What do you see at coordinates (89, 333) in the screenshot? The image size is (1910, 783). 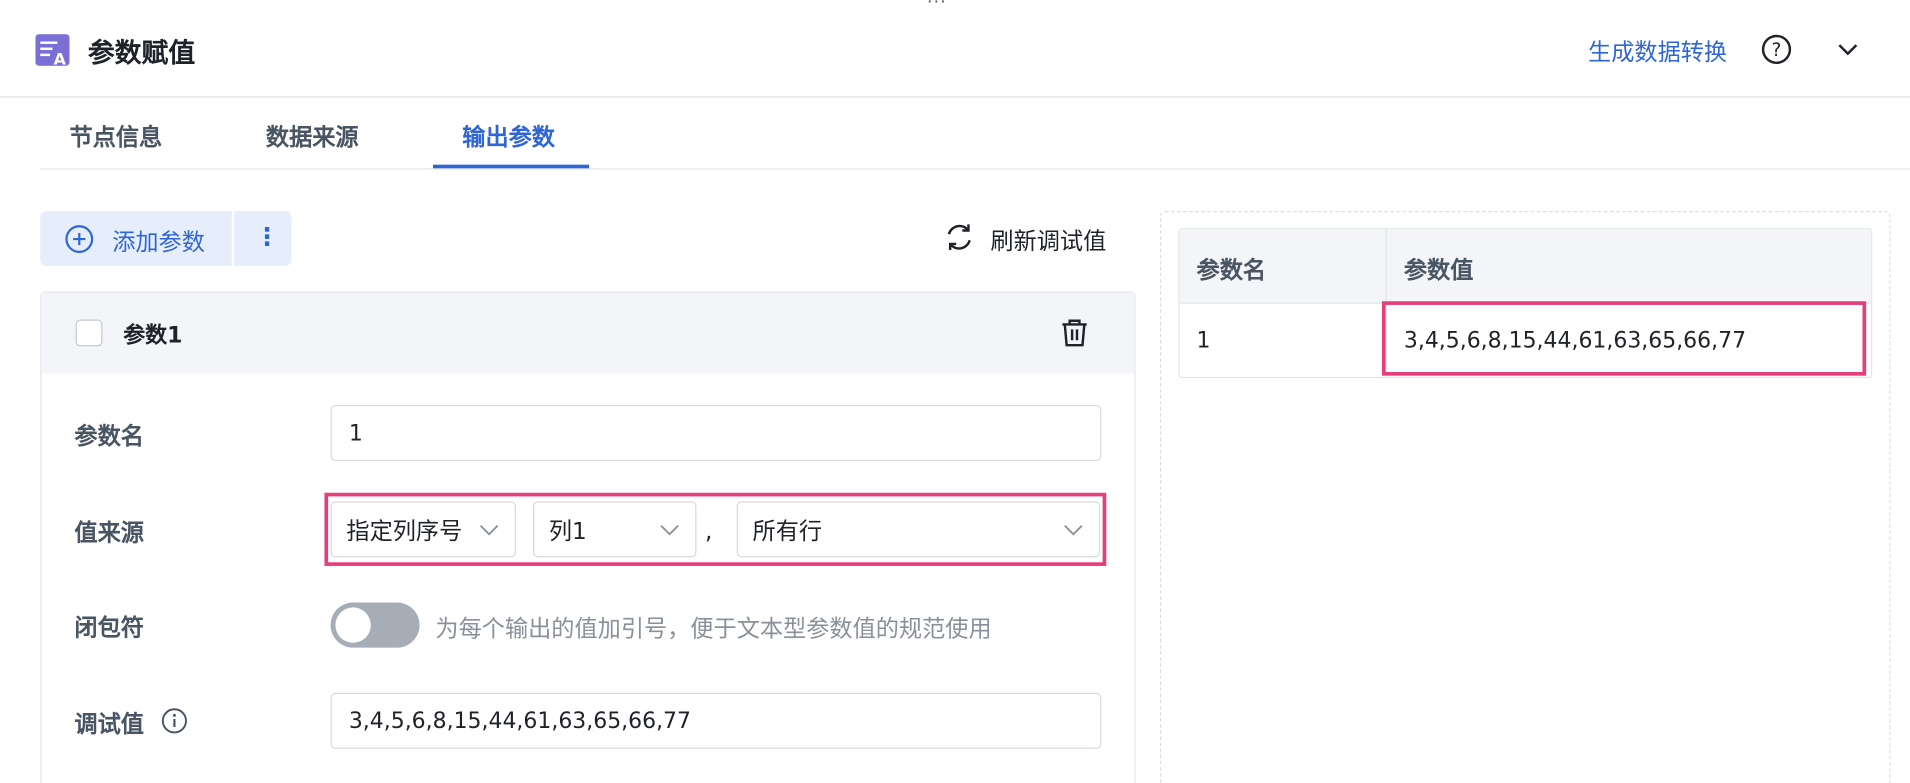 I see `param-select-checkbox` at bounding box center [89, 333].